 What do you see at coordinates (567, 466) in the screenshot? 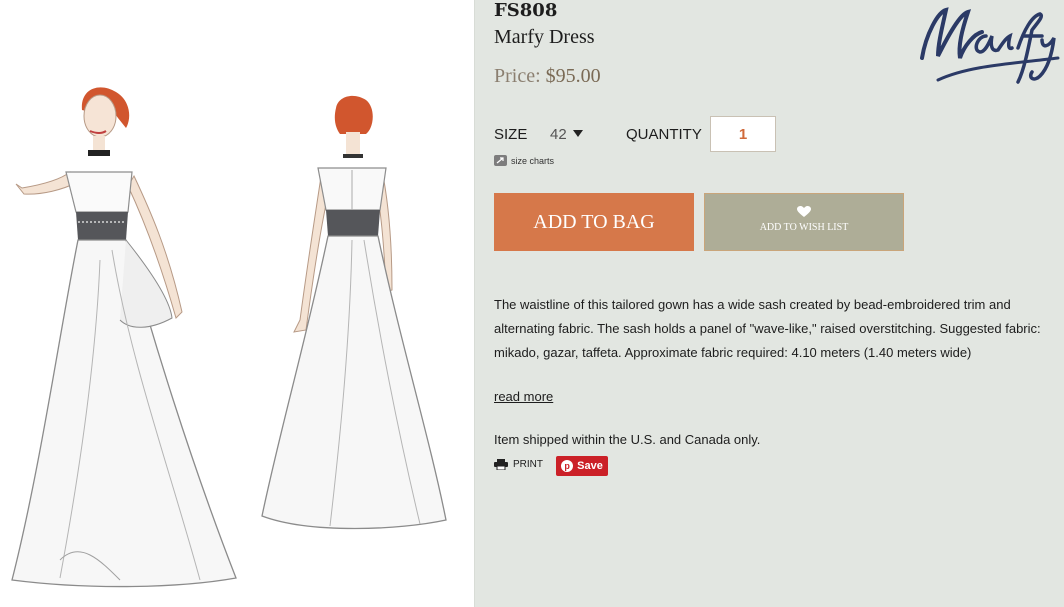
I see `pinterest-icon: p` at bounding box center [567, 466].